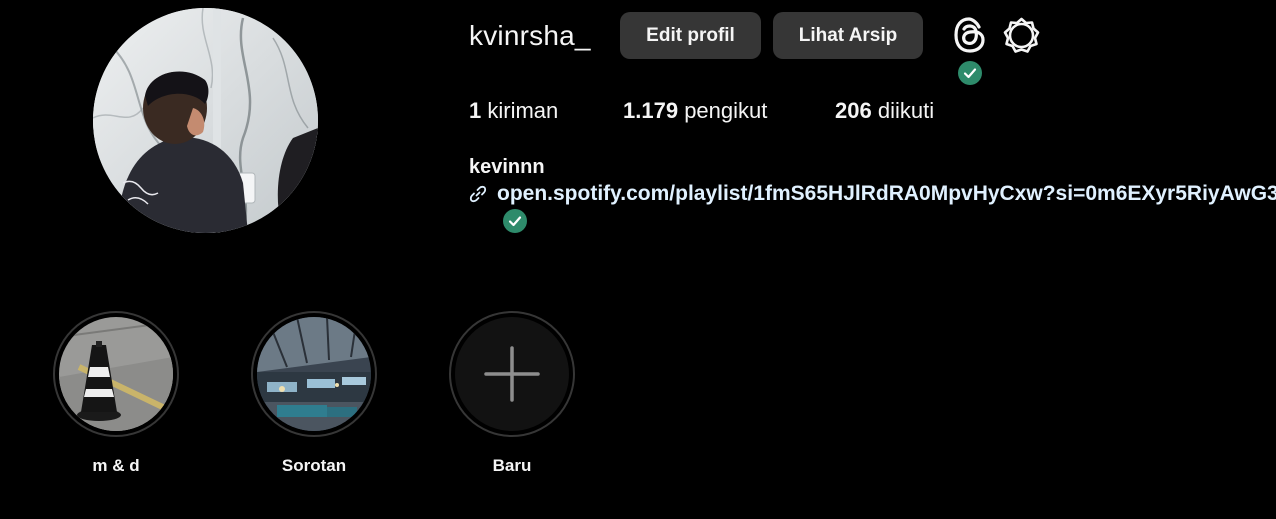  Describe the element at coordinates (314, 465) in the screenshot. I see `highlight-label: Sorotan` at that location.